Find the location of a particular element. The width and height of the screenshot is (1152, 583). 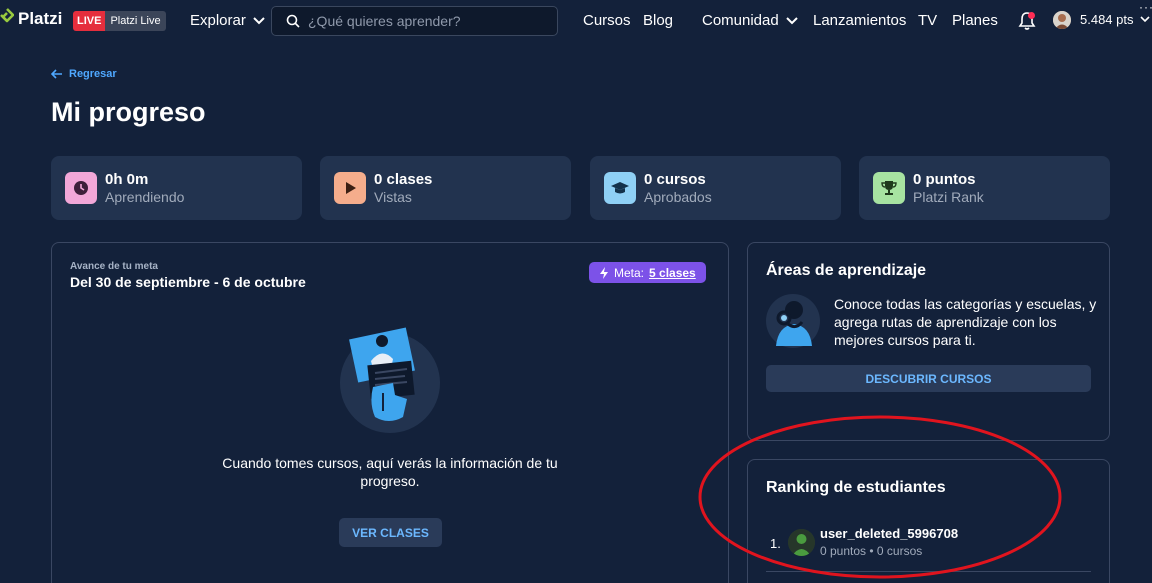

stat-value: 0 clases is located at coordinates (403, 179).